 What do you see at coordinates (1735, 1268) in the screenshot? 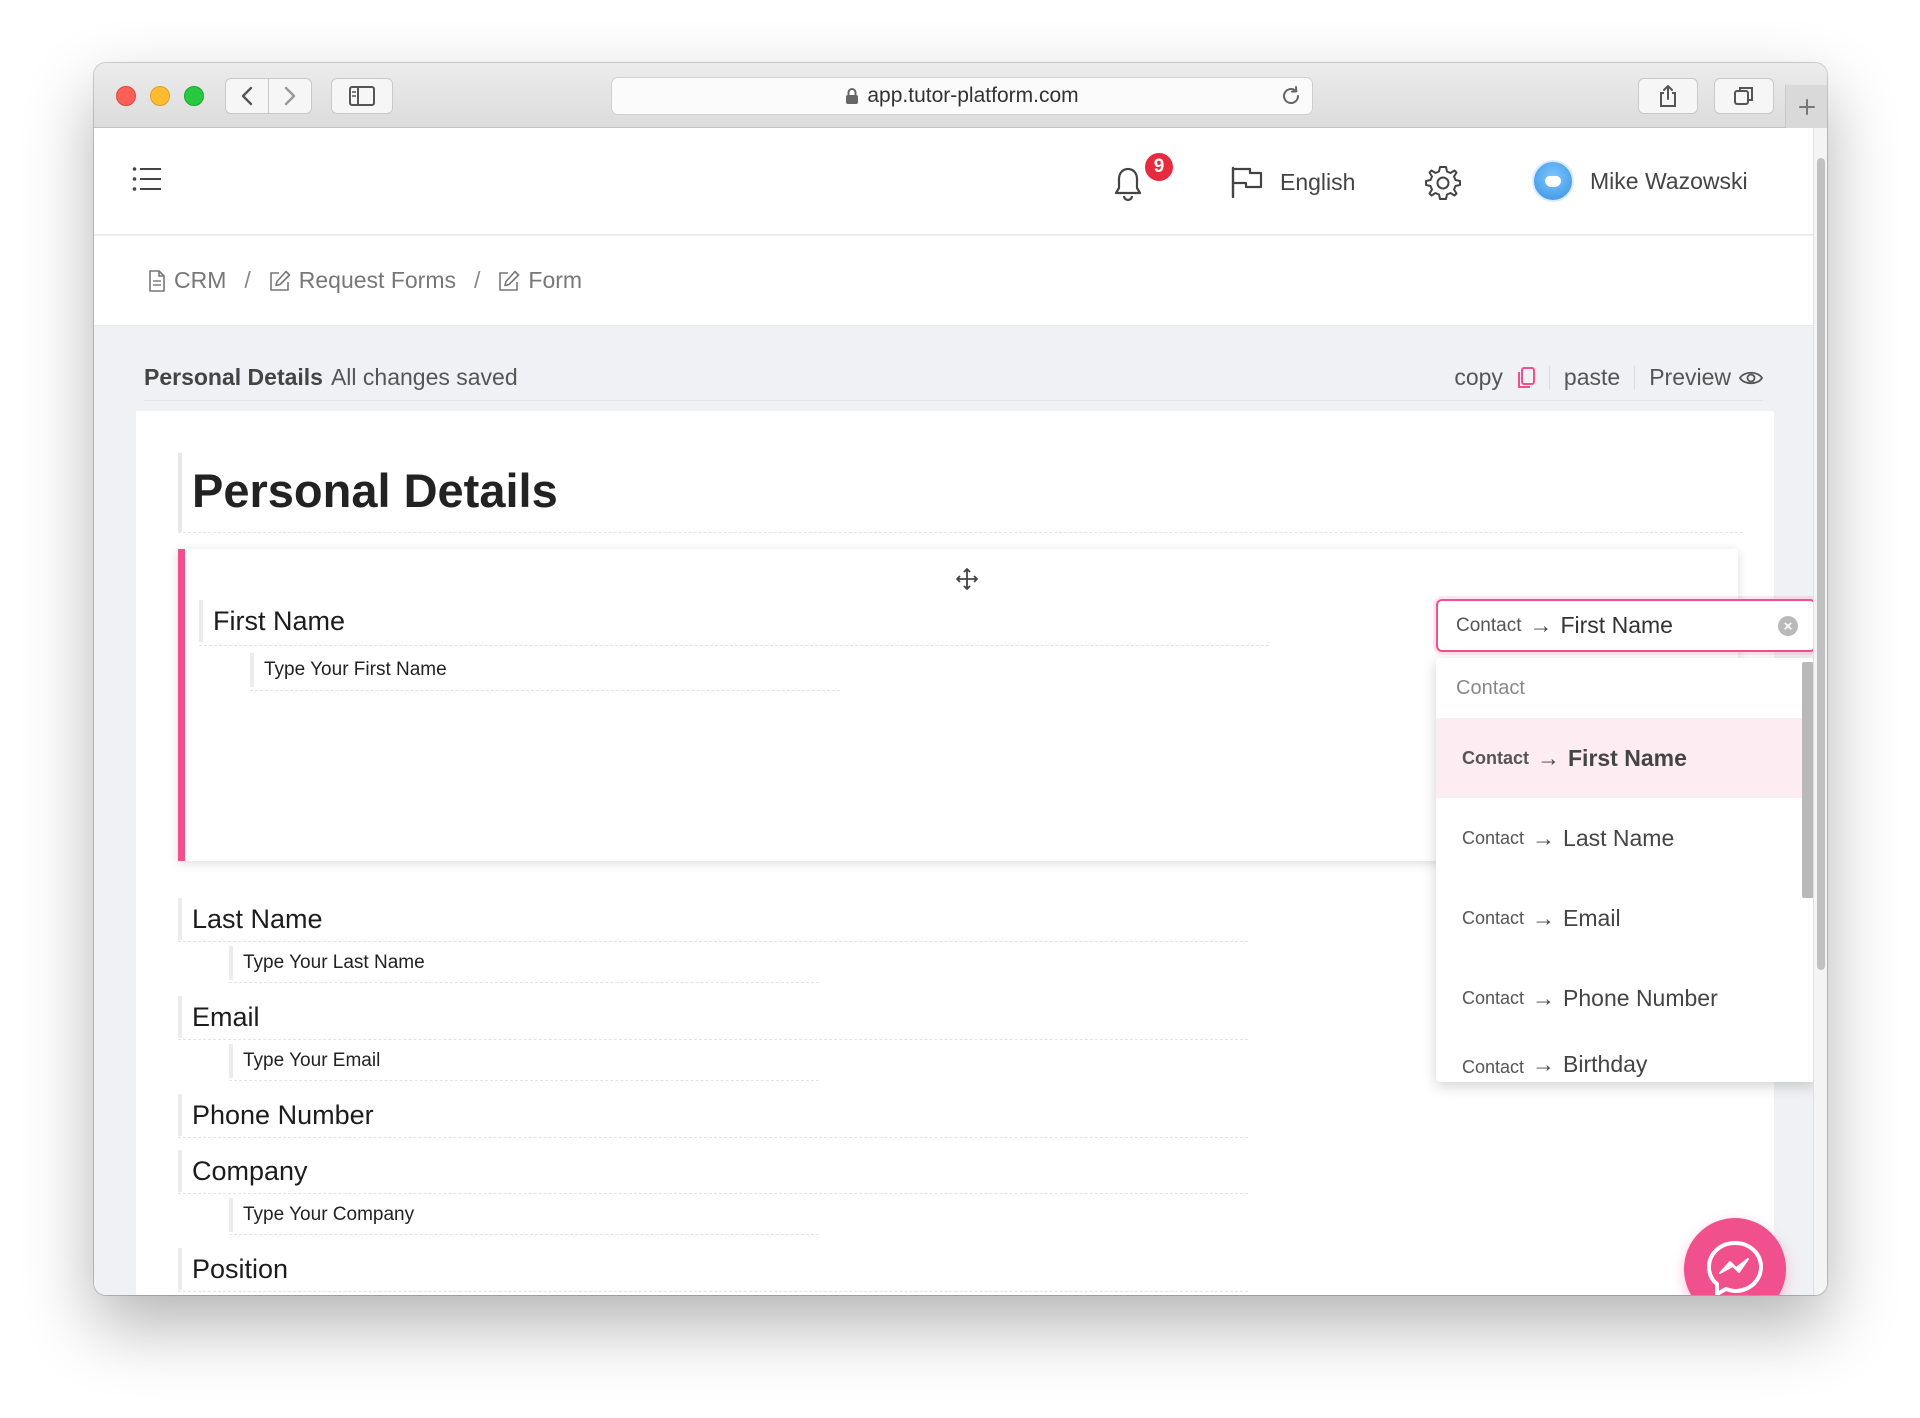
I see `messenger-icon` at bounding box center [1735, 1268].